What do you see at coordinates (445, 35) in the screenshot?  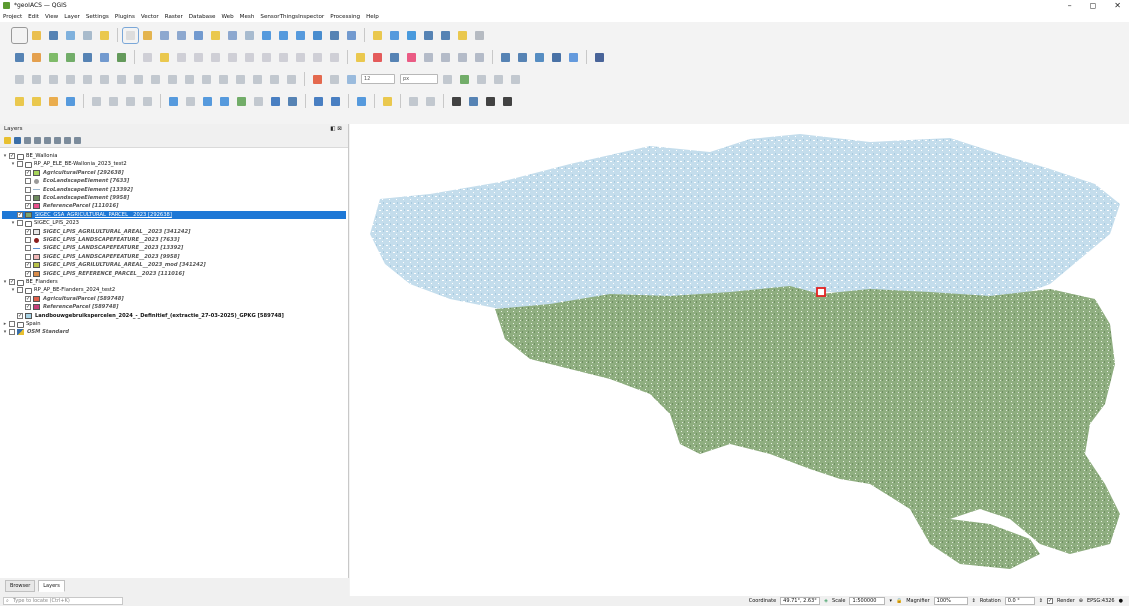 I see `measure-icon` at bounding box center [445, 35].